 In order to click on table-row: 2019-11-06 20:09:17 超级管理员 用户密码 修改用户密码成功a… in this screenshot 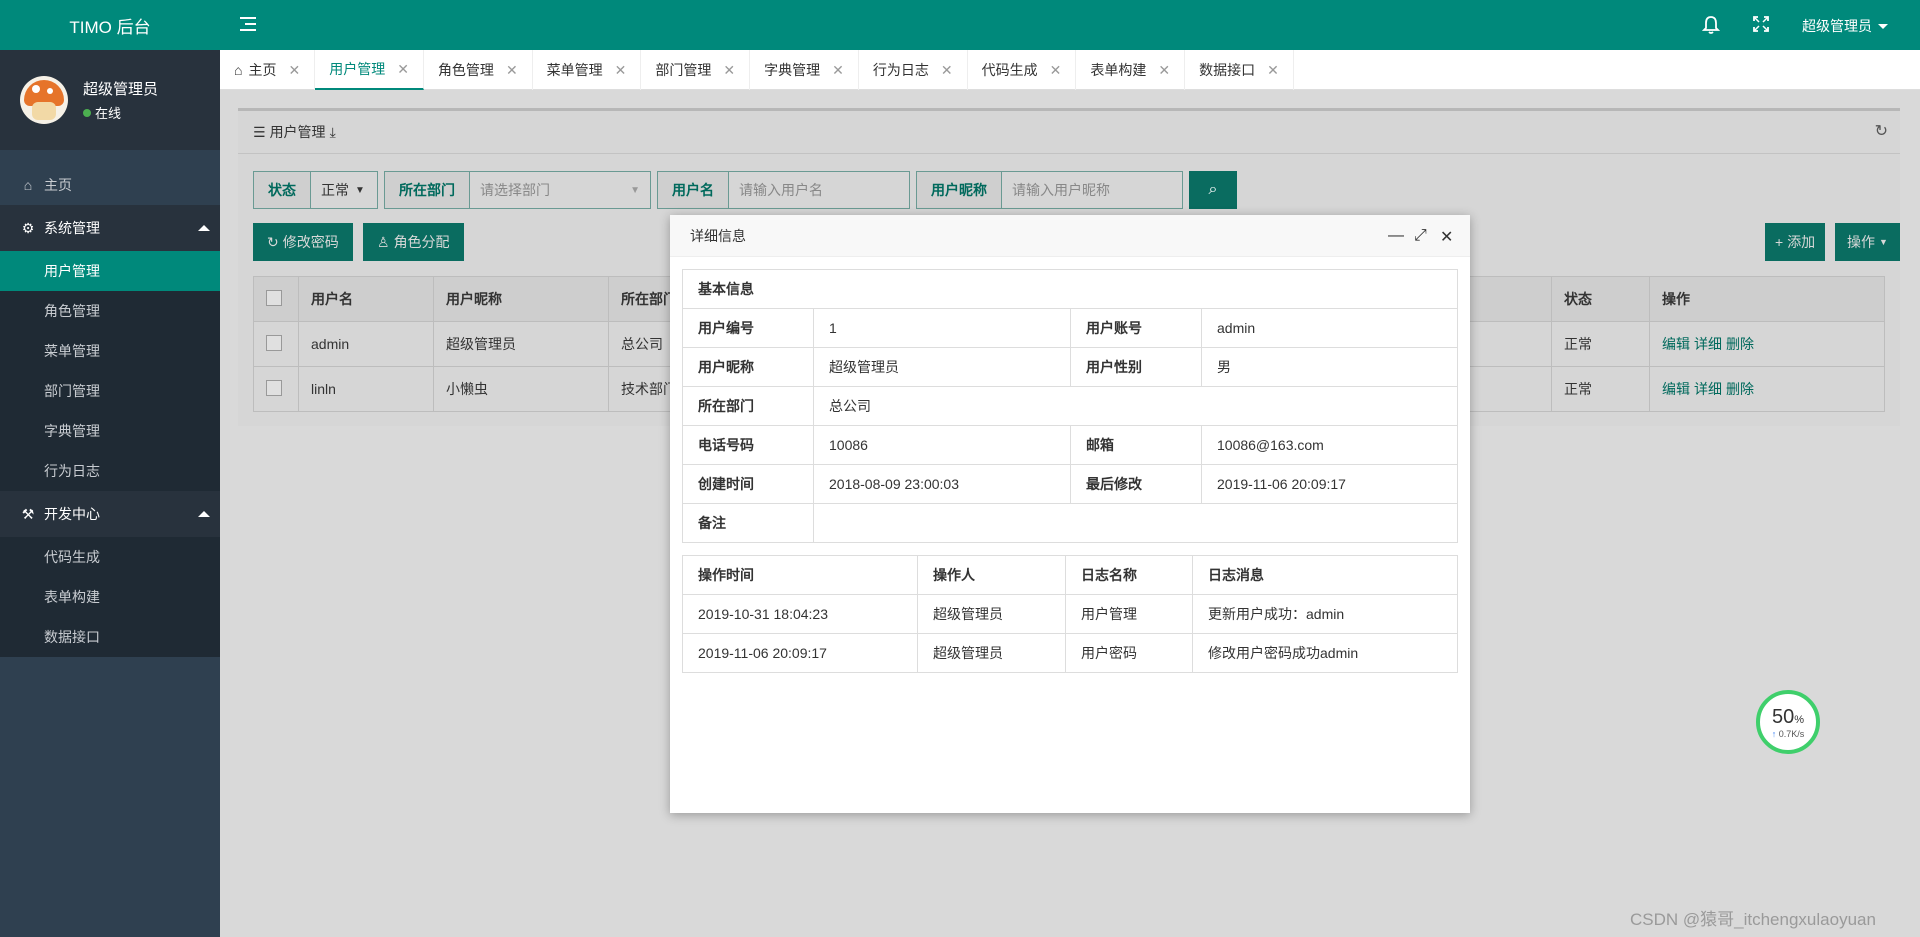, I will do `click(1070, 653)`.